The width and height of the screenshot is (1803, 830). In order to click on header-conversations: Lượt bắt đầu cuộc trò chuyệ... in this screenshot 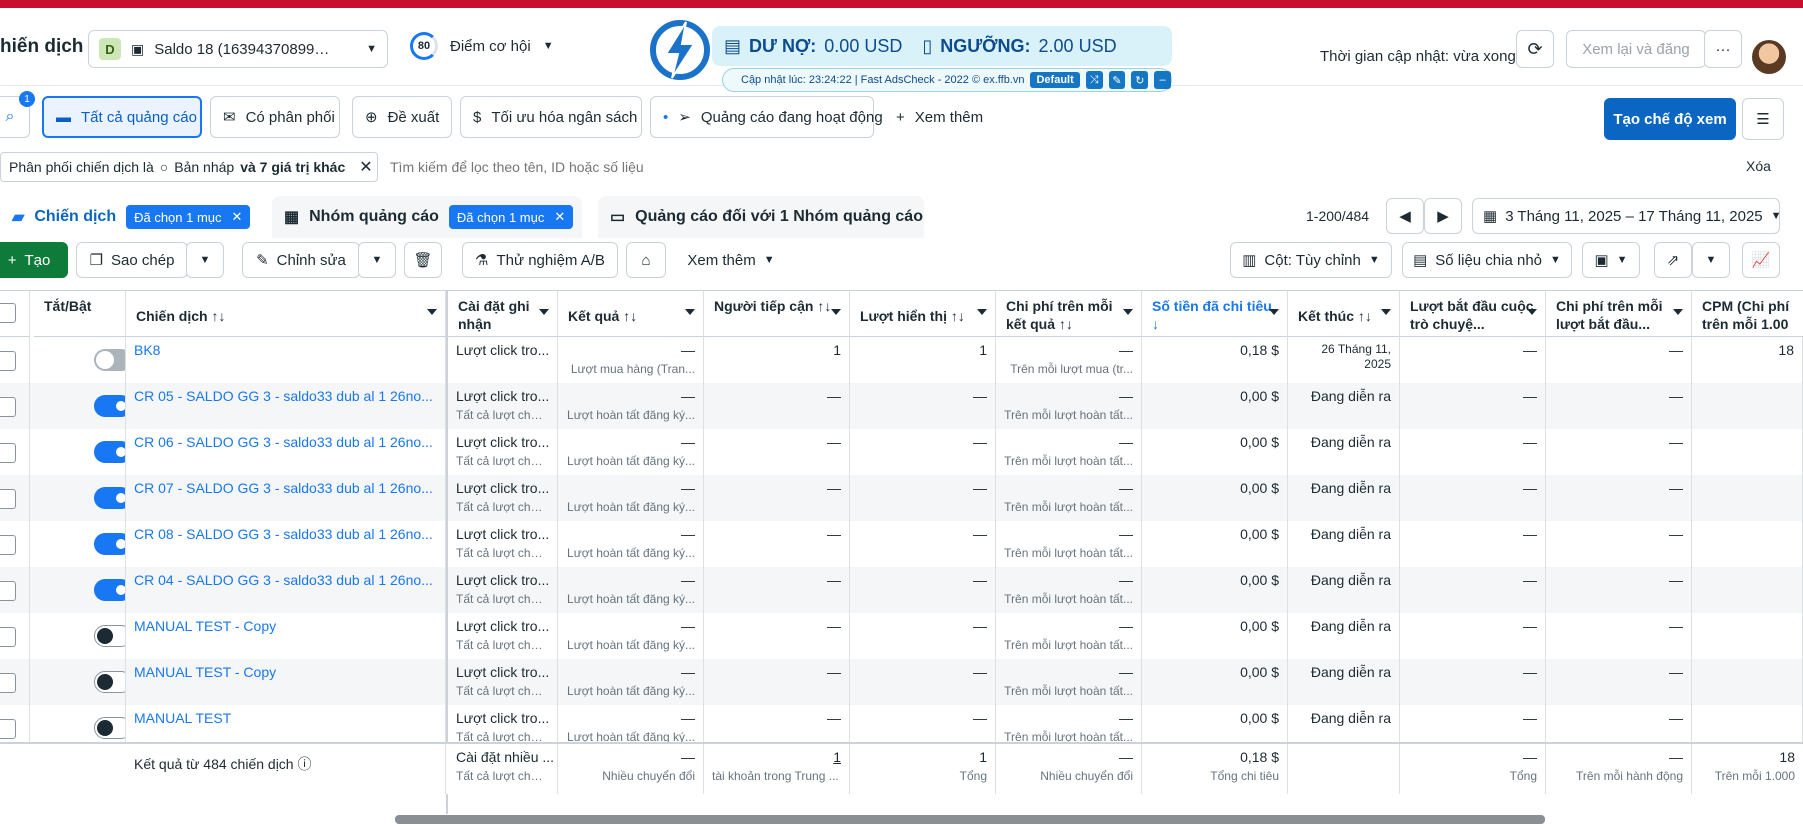, I will do `click(1473, 314)`.